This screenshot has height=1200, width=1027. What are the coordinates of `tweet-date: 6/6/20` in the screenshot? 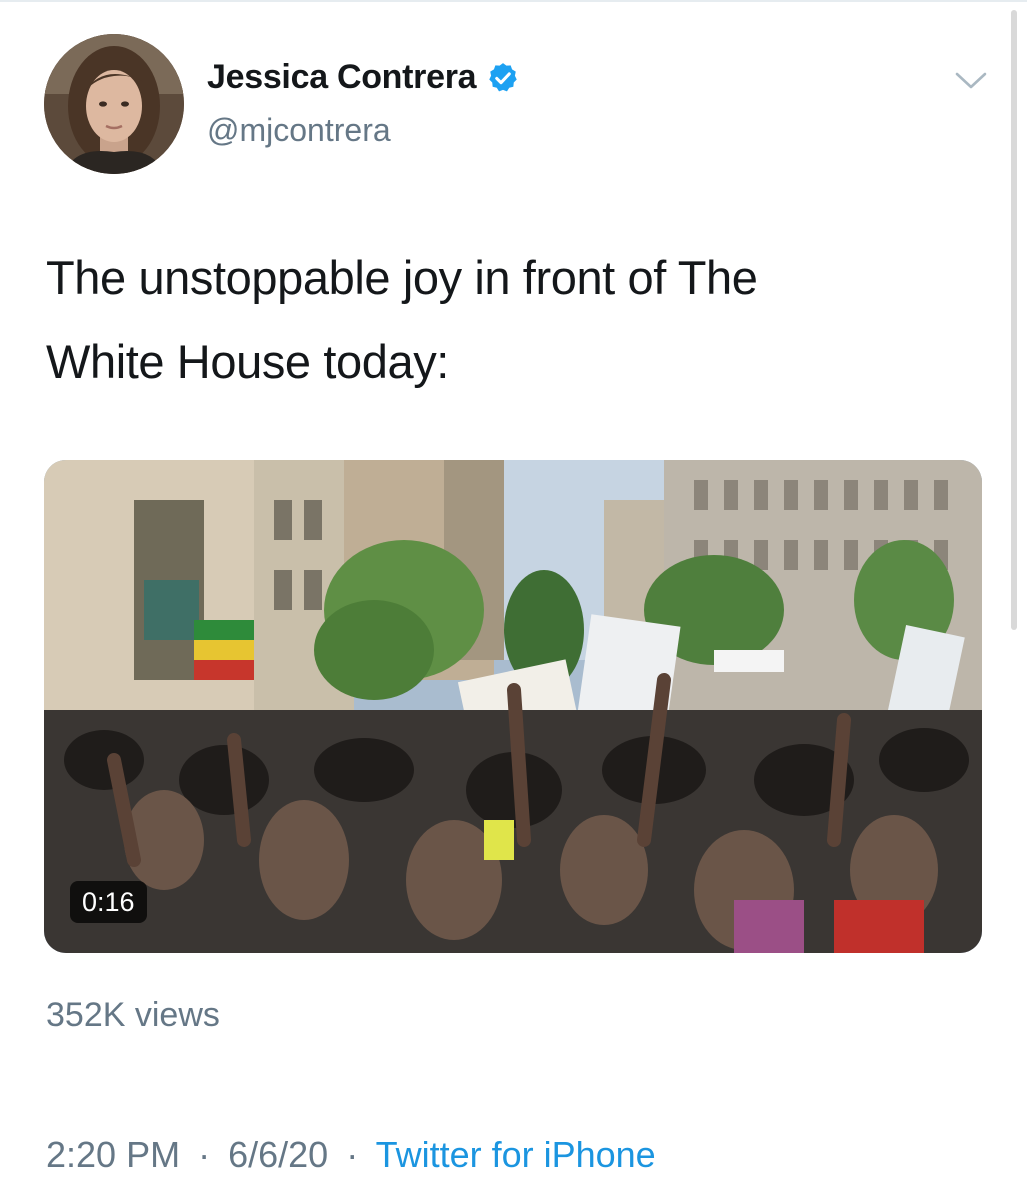 It's located at (278, 1154).